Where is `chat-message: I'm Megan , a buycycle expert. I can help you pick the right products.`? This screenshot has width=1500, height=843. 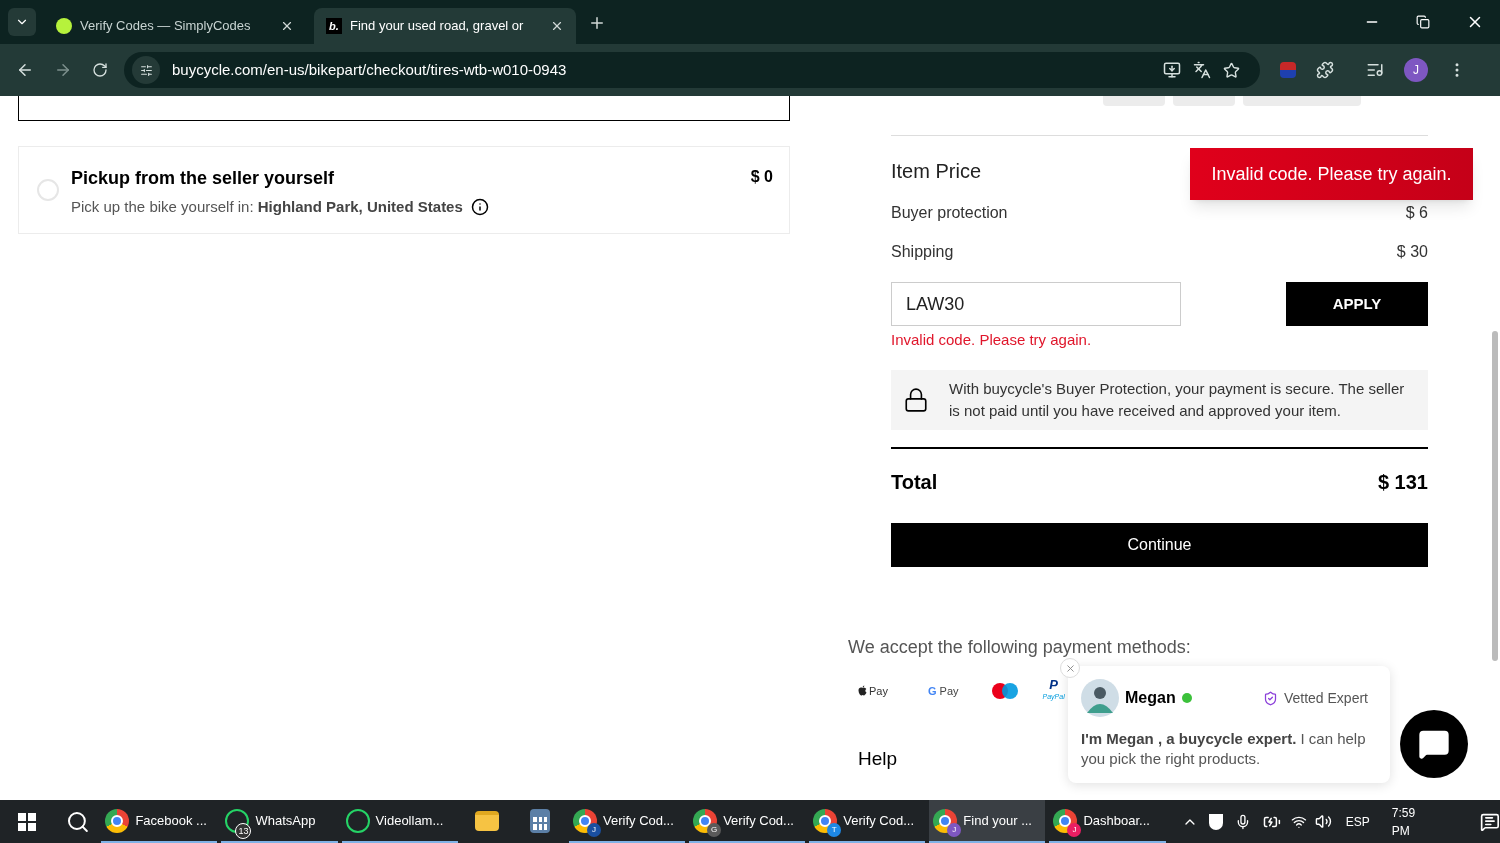
chat-message: I'm Megan , a buycycle expert. I can help you pick the right products. is located at coordinates (1224, 749).